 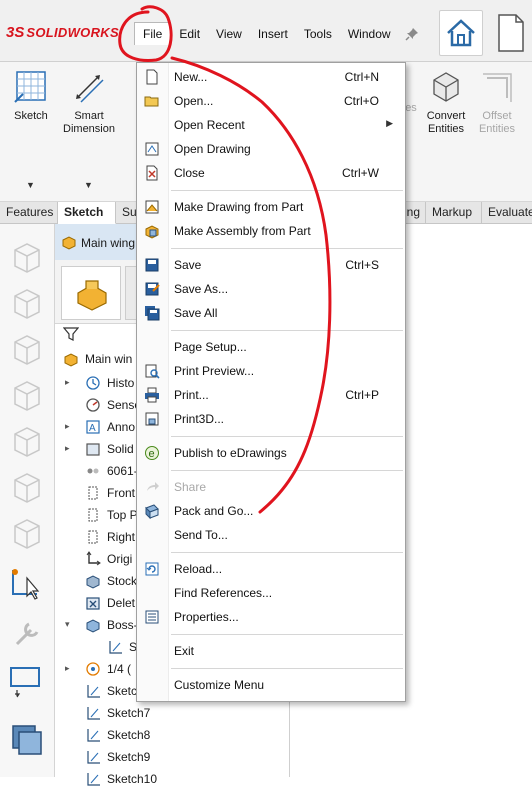 I want to click on smart-dimension-button: Smart Dimension, so click(x=89, y=102).